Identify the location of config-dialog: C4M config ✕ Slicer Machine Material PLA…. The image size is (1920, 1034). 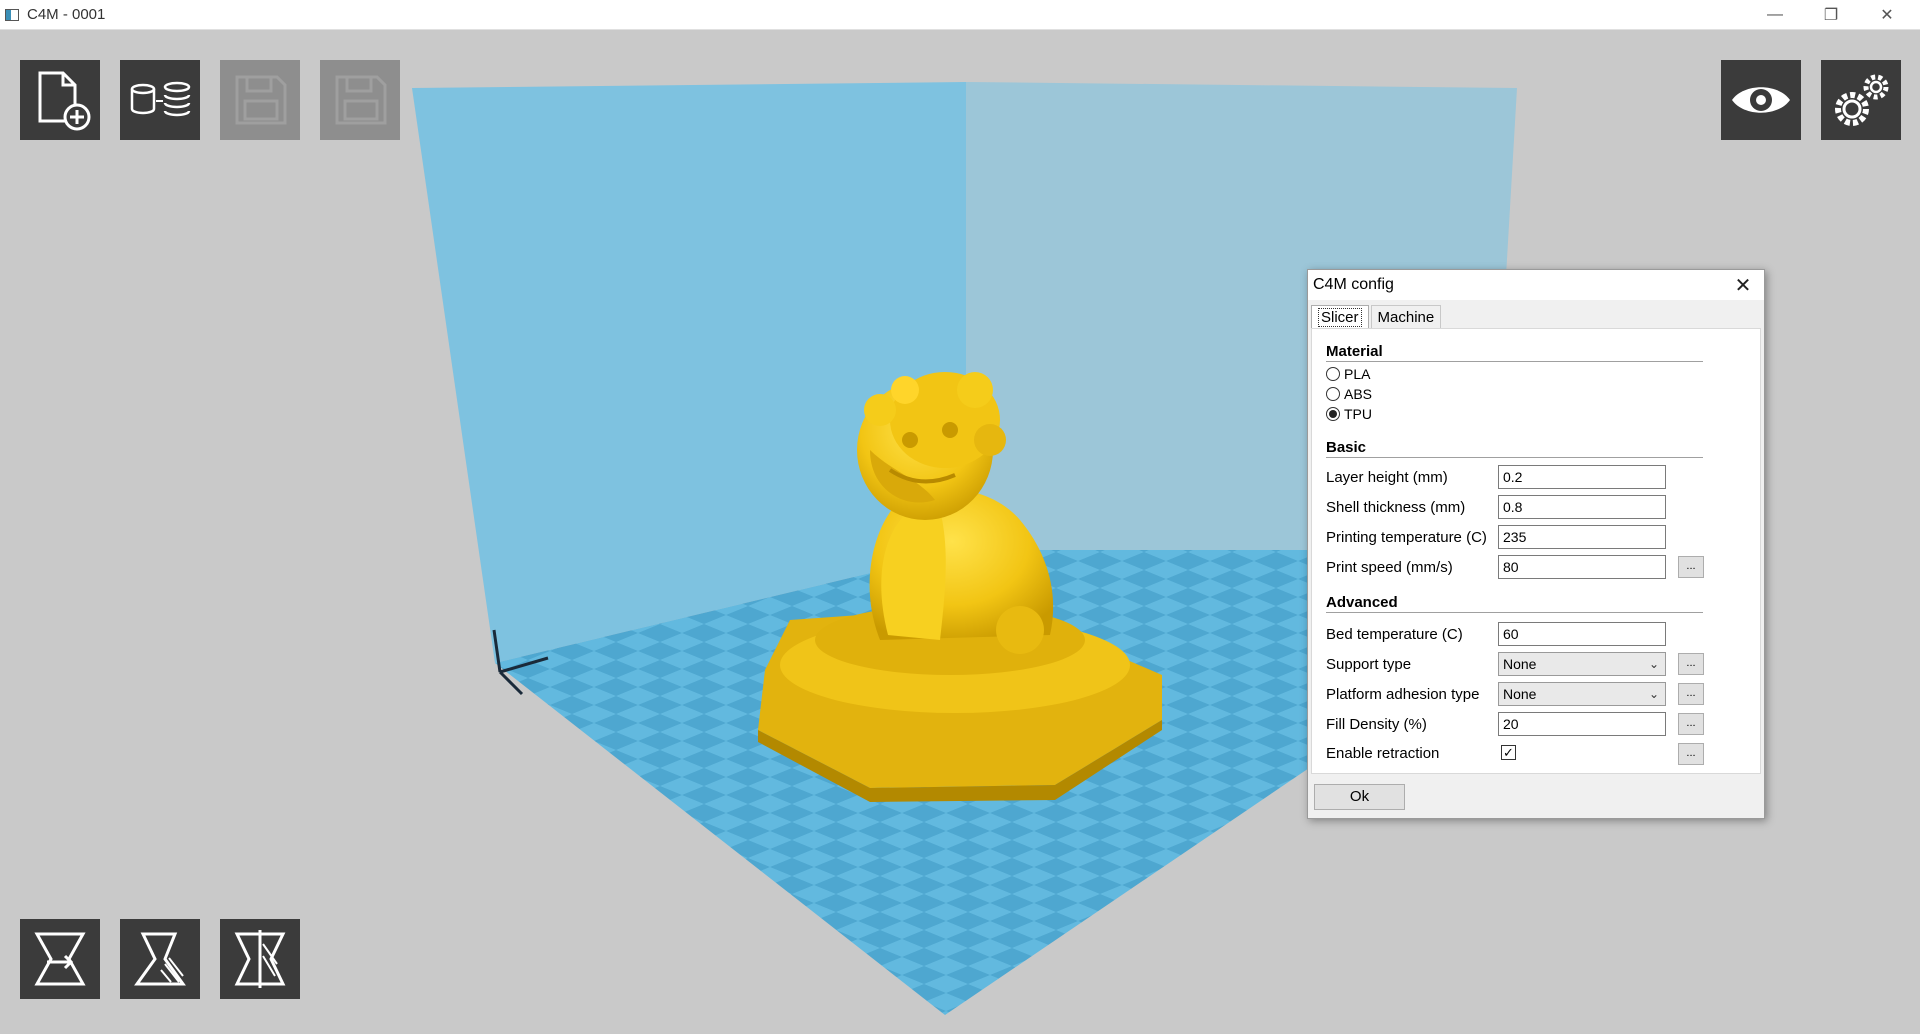
(1536, 544).